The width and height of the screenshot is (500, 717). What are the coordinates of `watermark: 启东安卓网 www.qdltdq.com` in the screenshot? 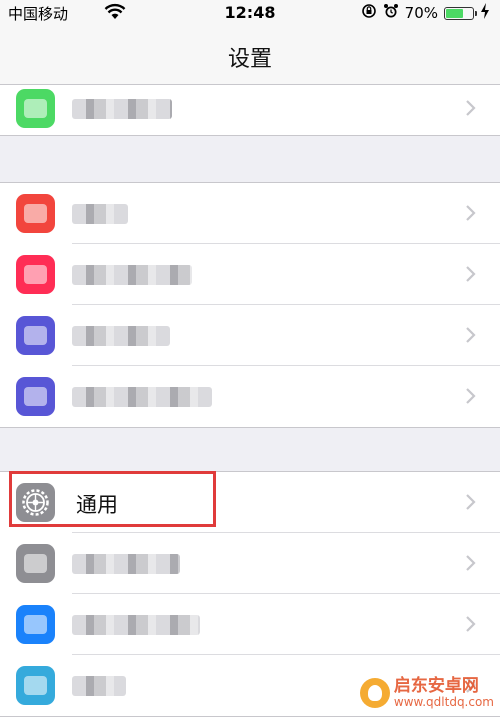 It's located at (426, 692).